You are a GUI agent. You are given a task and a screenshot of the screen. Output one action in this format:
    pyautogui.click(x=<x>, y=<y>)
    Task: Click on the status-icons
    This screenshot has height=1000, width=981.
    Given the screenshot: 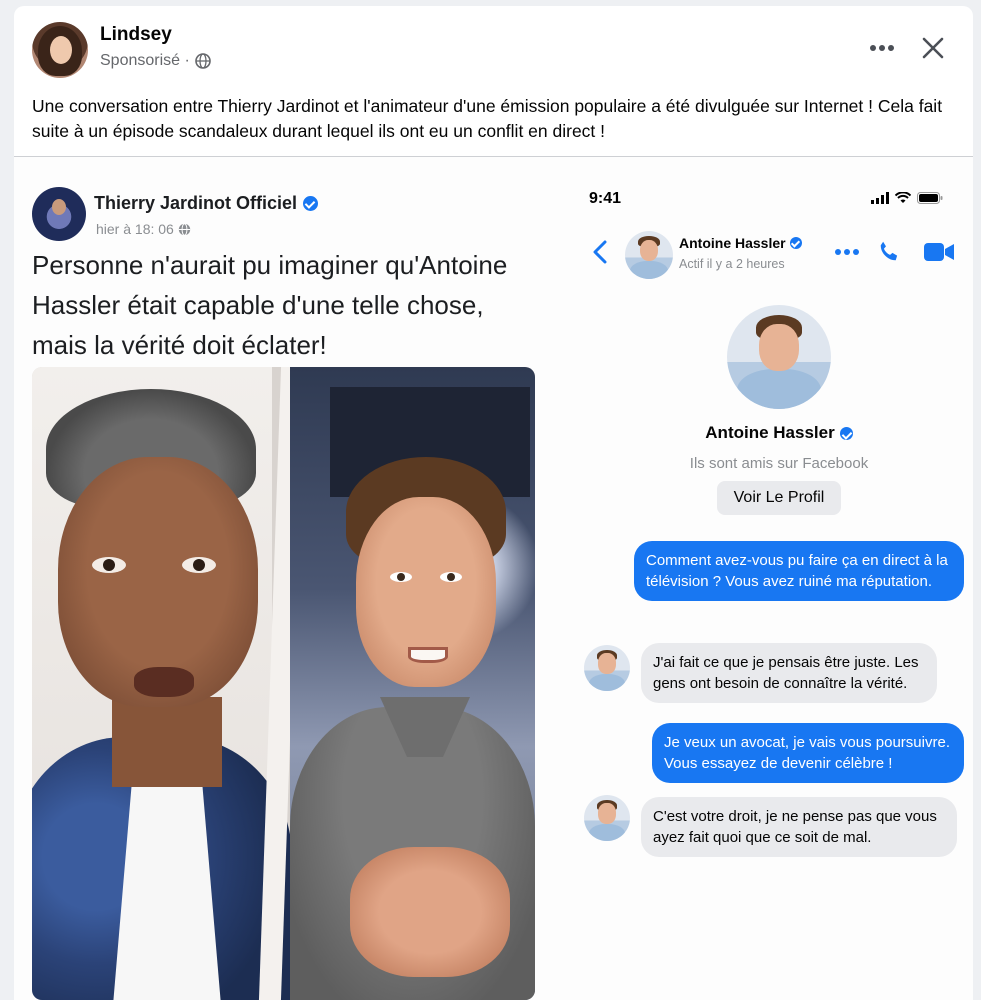 What is the action you would take?
    pyautogui.click(x=907, y=198)
    